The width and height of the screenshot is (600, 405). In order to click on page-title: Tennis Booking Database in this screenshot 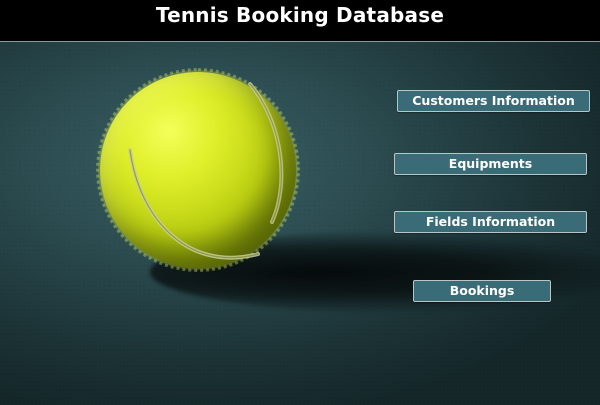, I will do `click(300, 15)`.